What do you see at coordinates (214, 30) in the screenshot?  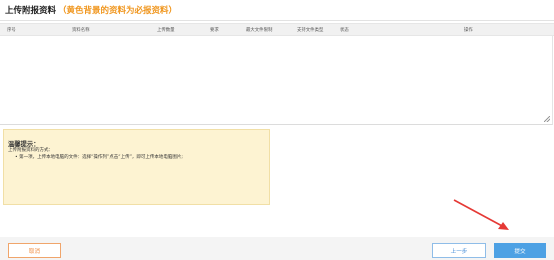 I see `column-header-requirement: 要求` at bounding box center [214, 30].